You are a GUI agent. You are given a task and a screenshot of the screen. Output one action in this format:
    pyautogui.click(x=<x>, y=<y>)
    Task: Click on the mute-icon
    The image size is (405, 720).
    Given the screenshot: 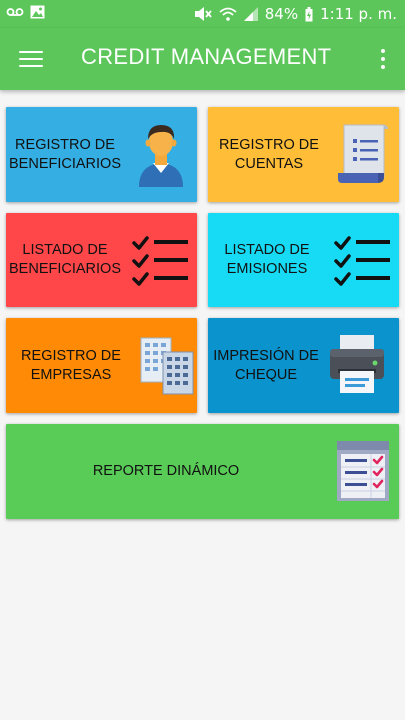 What is the action you would take?
    pyautogui.click(x=203, y=14)
    